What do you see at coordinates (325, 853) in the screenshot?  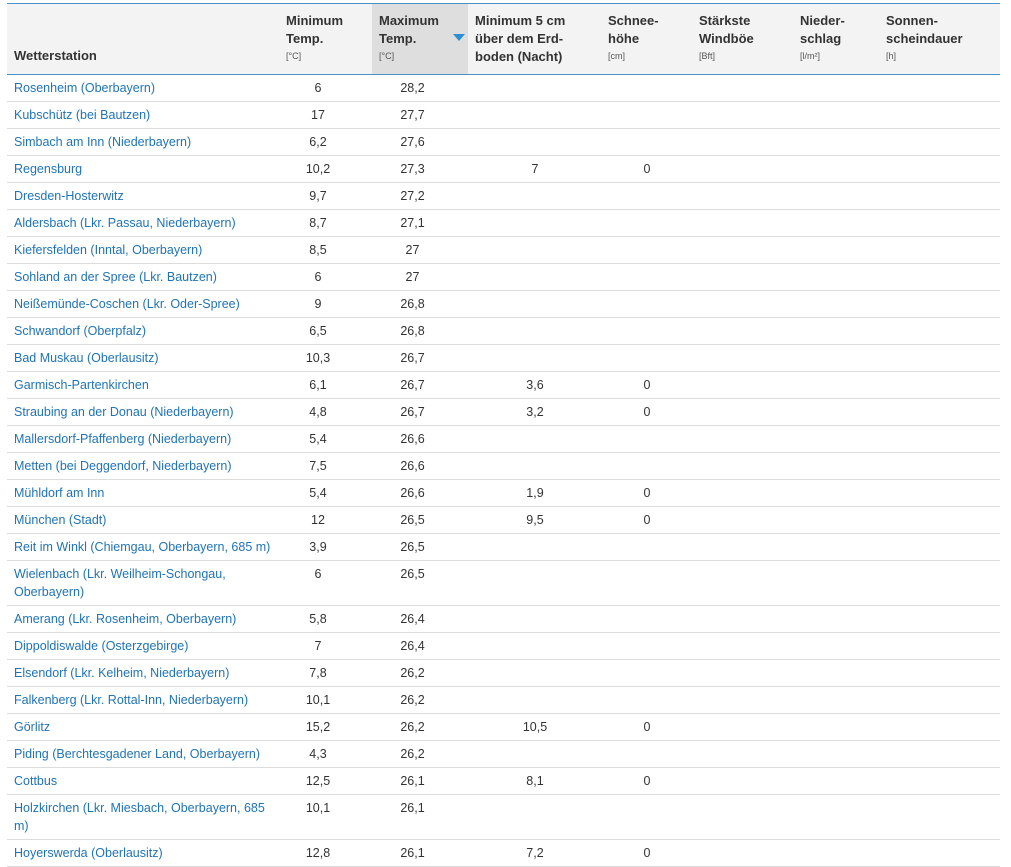 I see `cell-min-temp: 12,8` at bounding box center [325, 853].